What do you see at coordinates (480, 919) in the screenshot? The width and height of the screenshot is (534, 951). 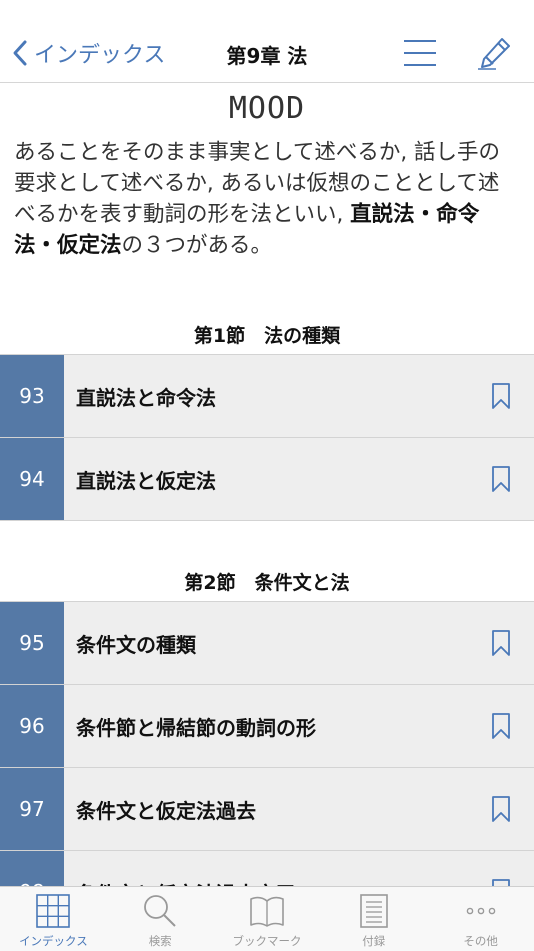 I see `tab-more: その他` at bounding box center [480, 919].